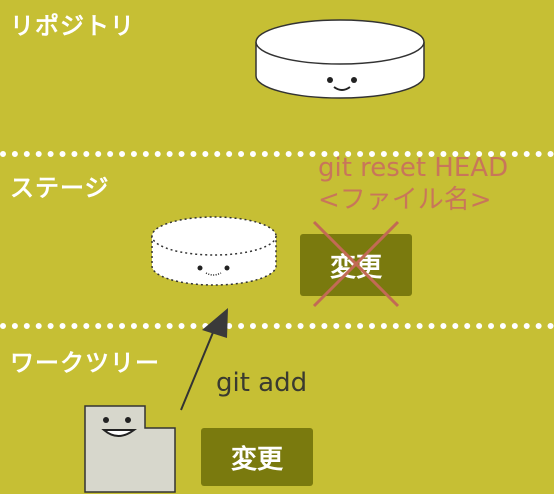 The image size is (554, 494). What do you see at coordinates (405, 200) in the screenshot?
I see `git-reset-command-line2: <ファイル名>` at bounding box center [405, 200].